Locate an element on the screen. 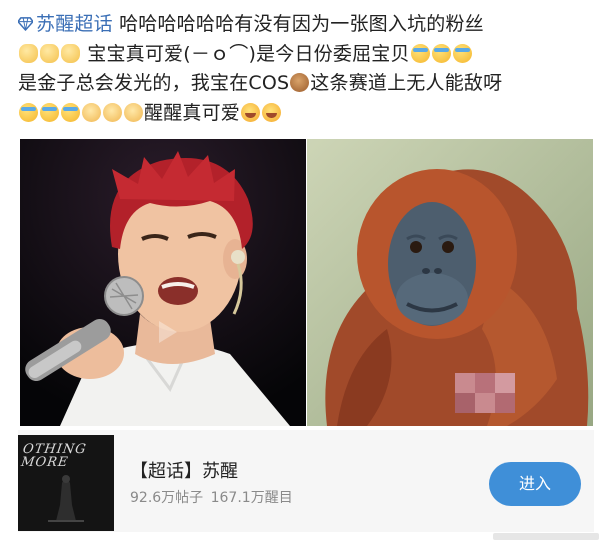 Image resolution: width=600 pixels, height=547 pixels. enter-button: 进入 is located at coordinates (535, 484).